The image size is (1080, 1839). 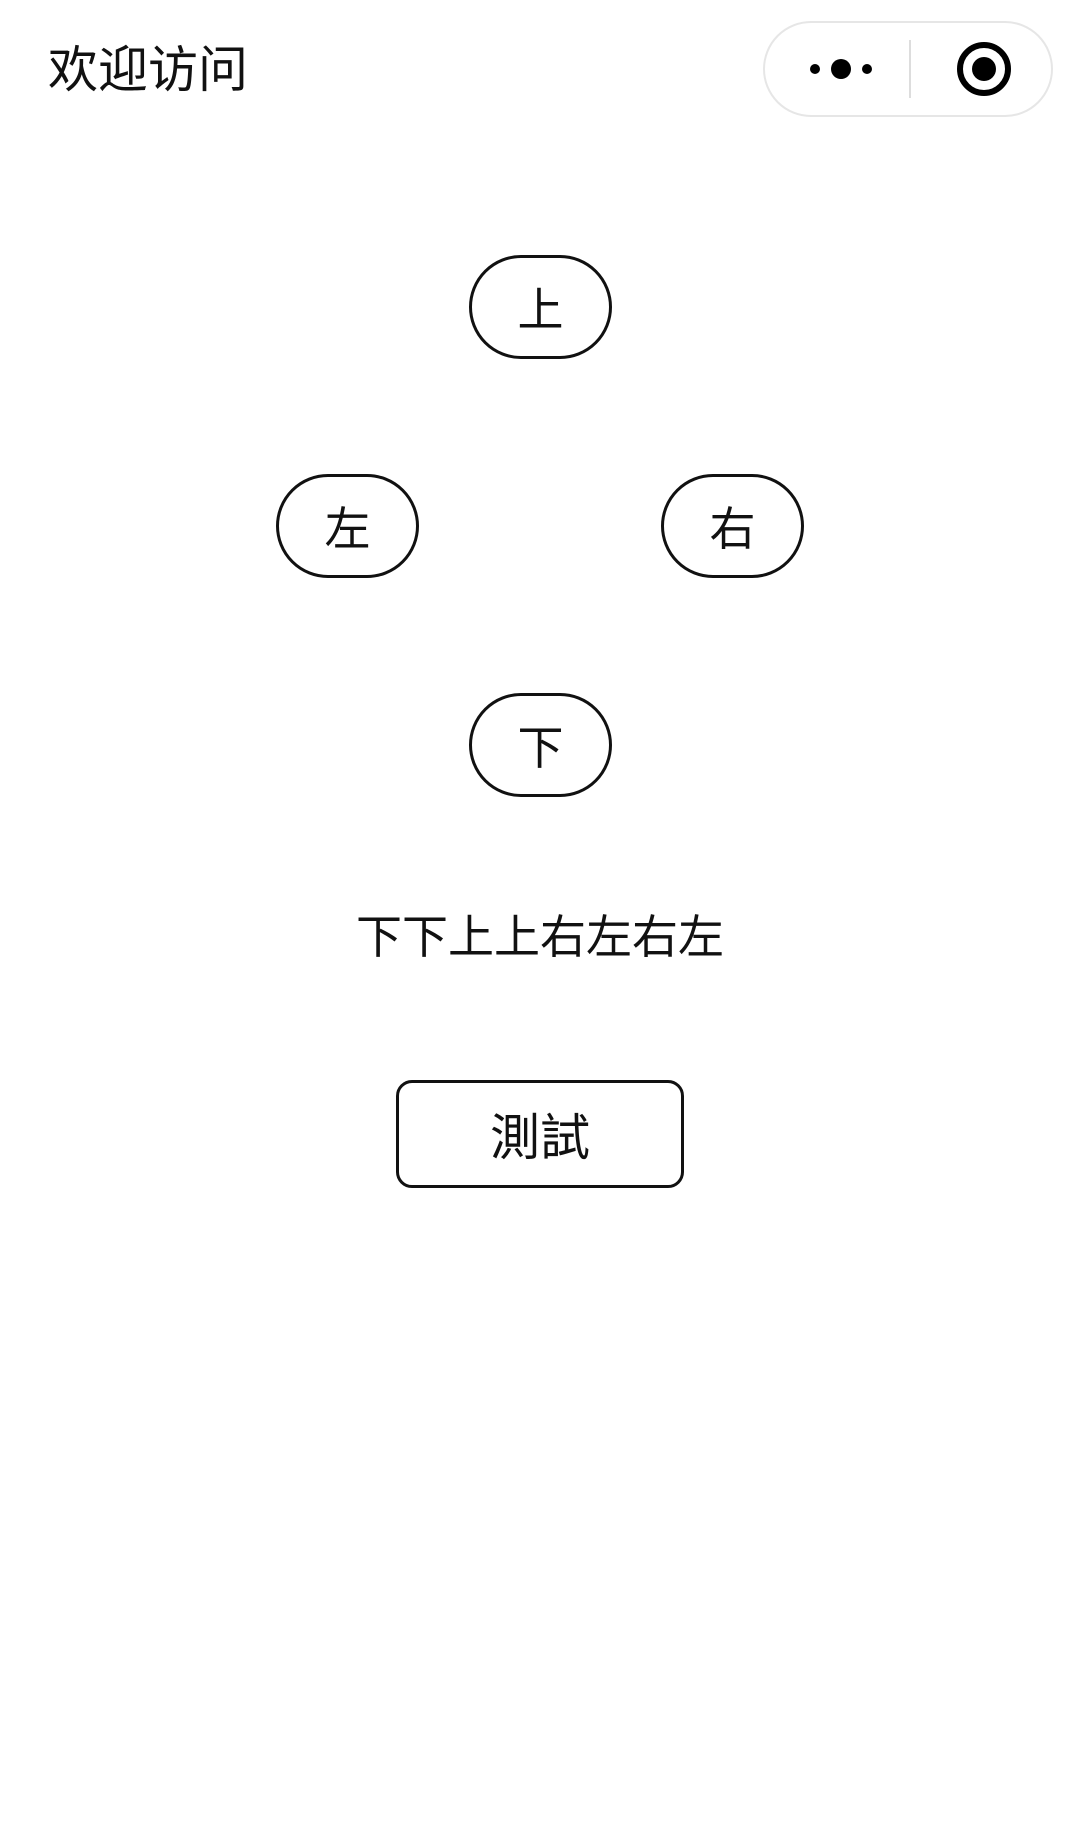 What do you see at coordinates (148, 70) in the screenshot?
I see `page-title: 欢迎访问` at bounding box center [148, 70].